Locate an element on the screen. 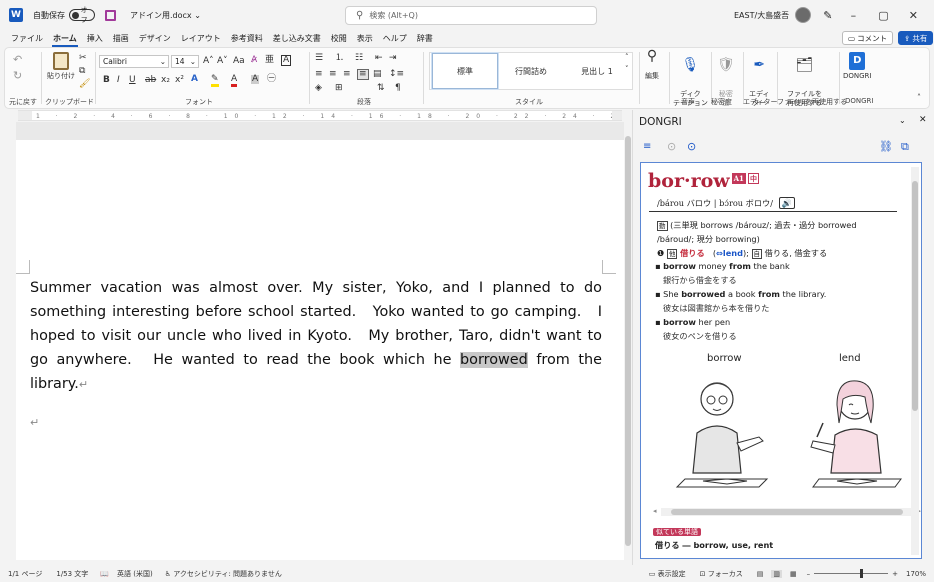 Image resolution: width=934 pixels, height=582 pixels. dongri-button: D DONGRI is located at coordinates (857, 66).